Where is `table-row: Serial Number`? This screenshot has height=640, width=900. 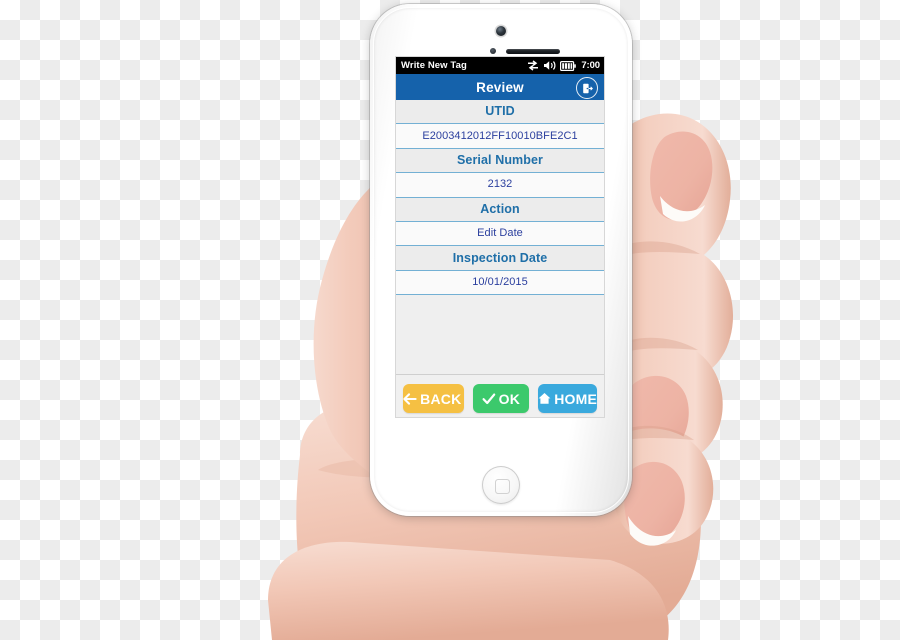
table-row: Serial Number is located at coordinates (500, 161).